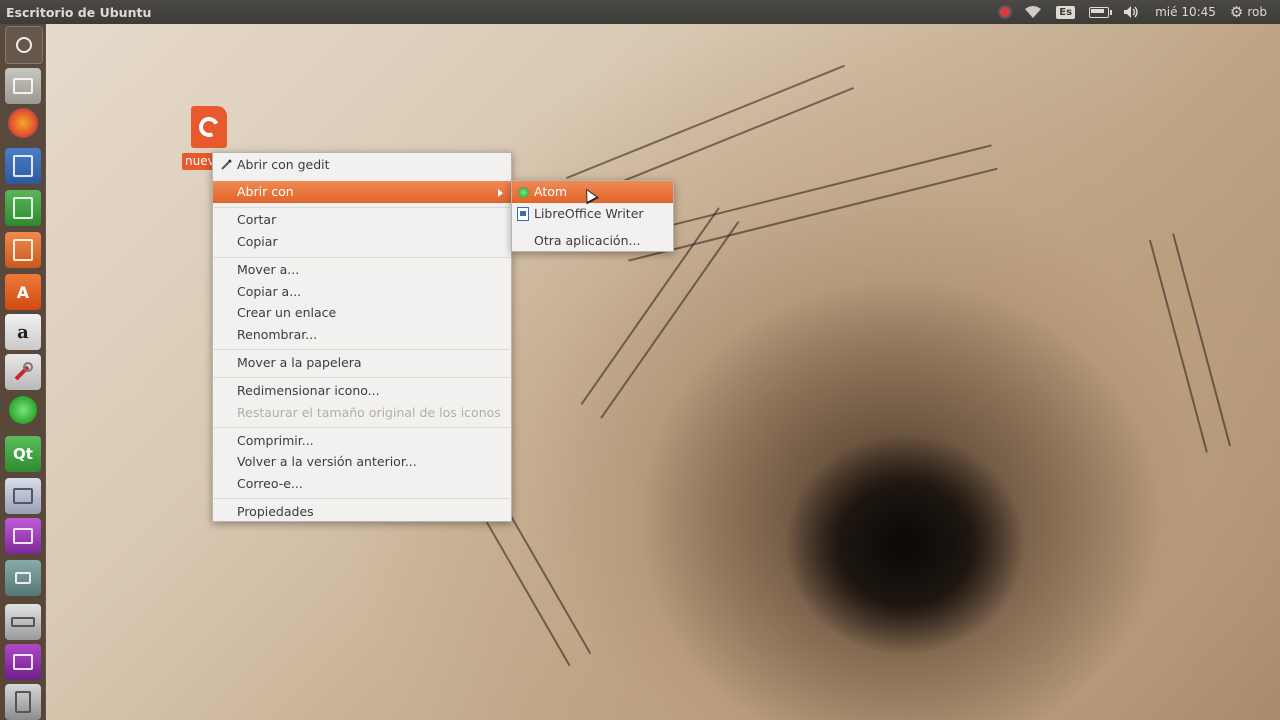  What do you see at coordinates (23, 86) in the screenshot?
I see `files-icon` at bounding box center [23, 86].